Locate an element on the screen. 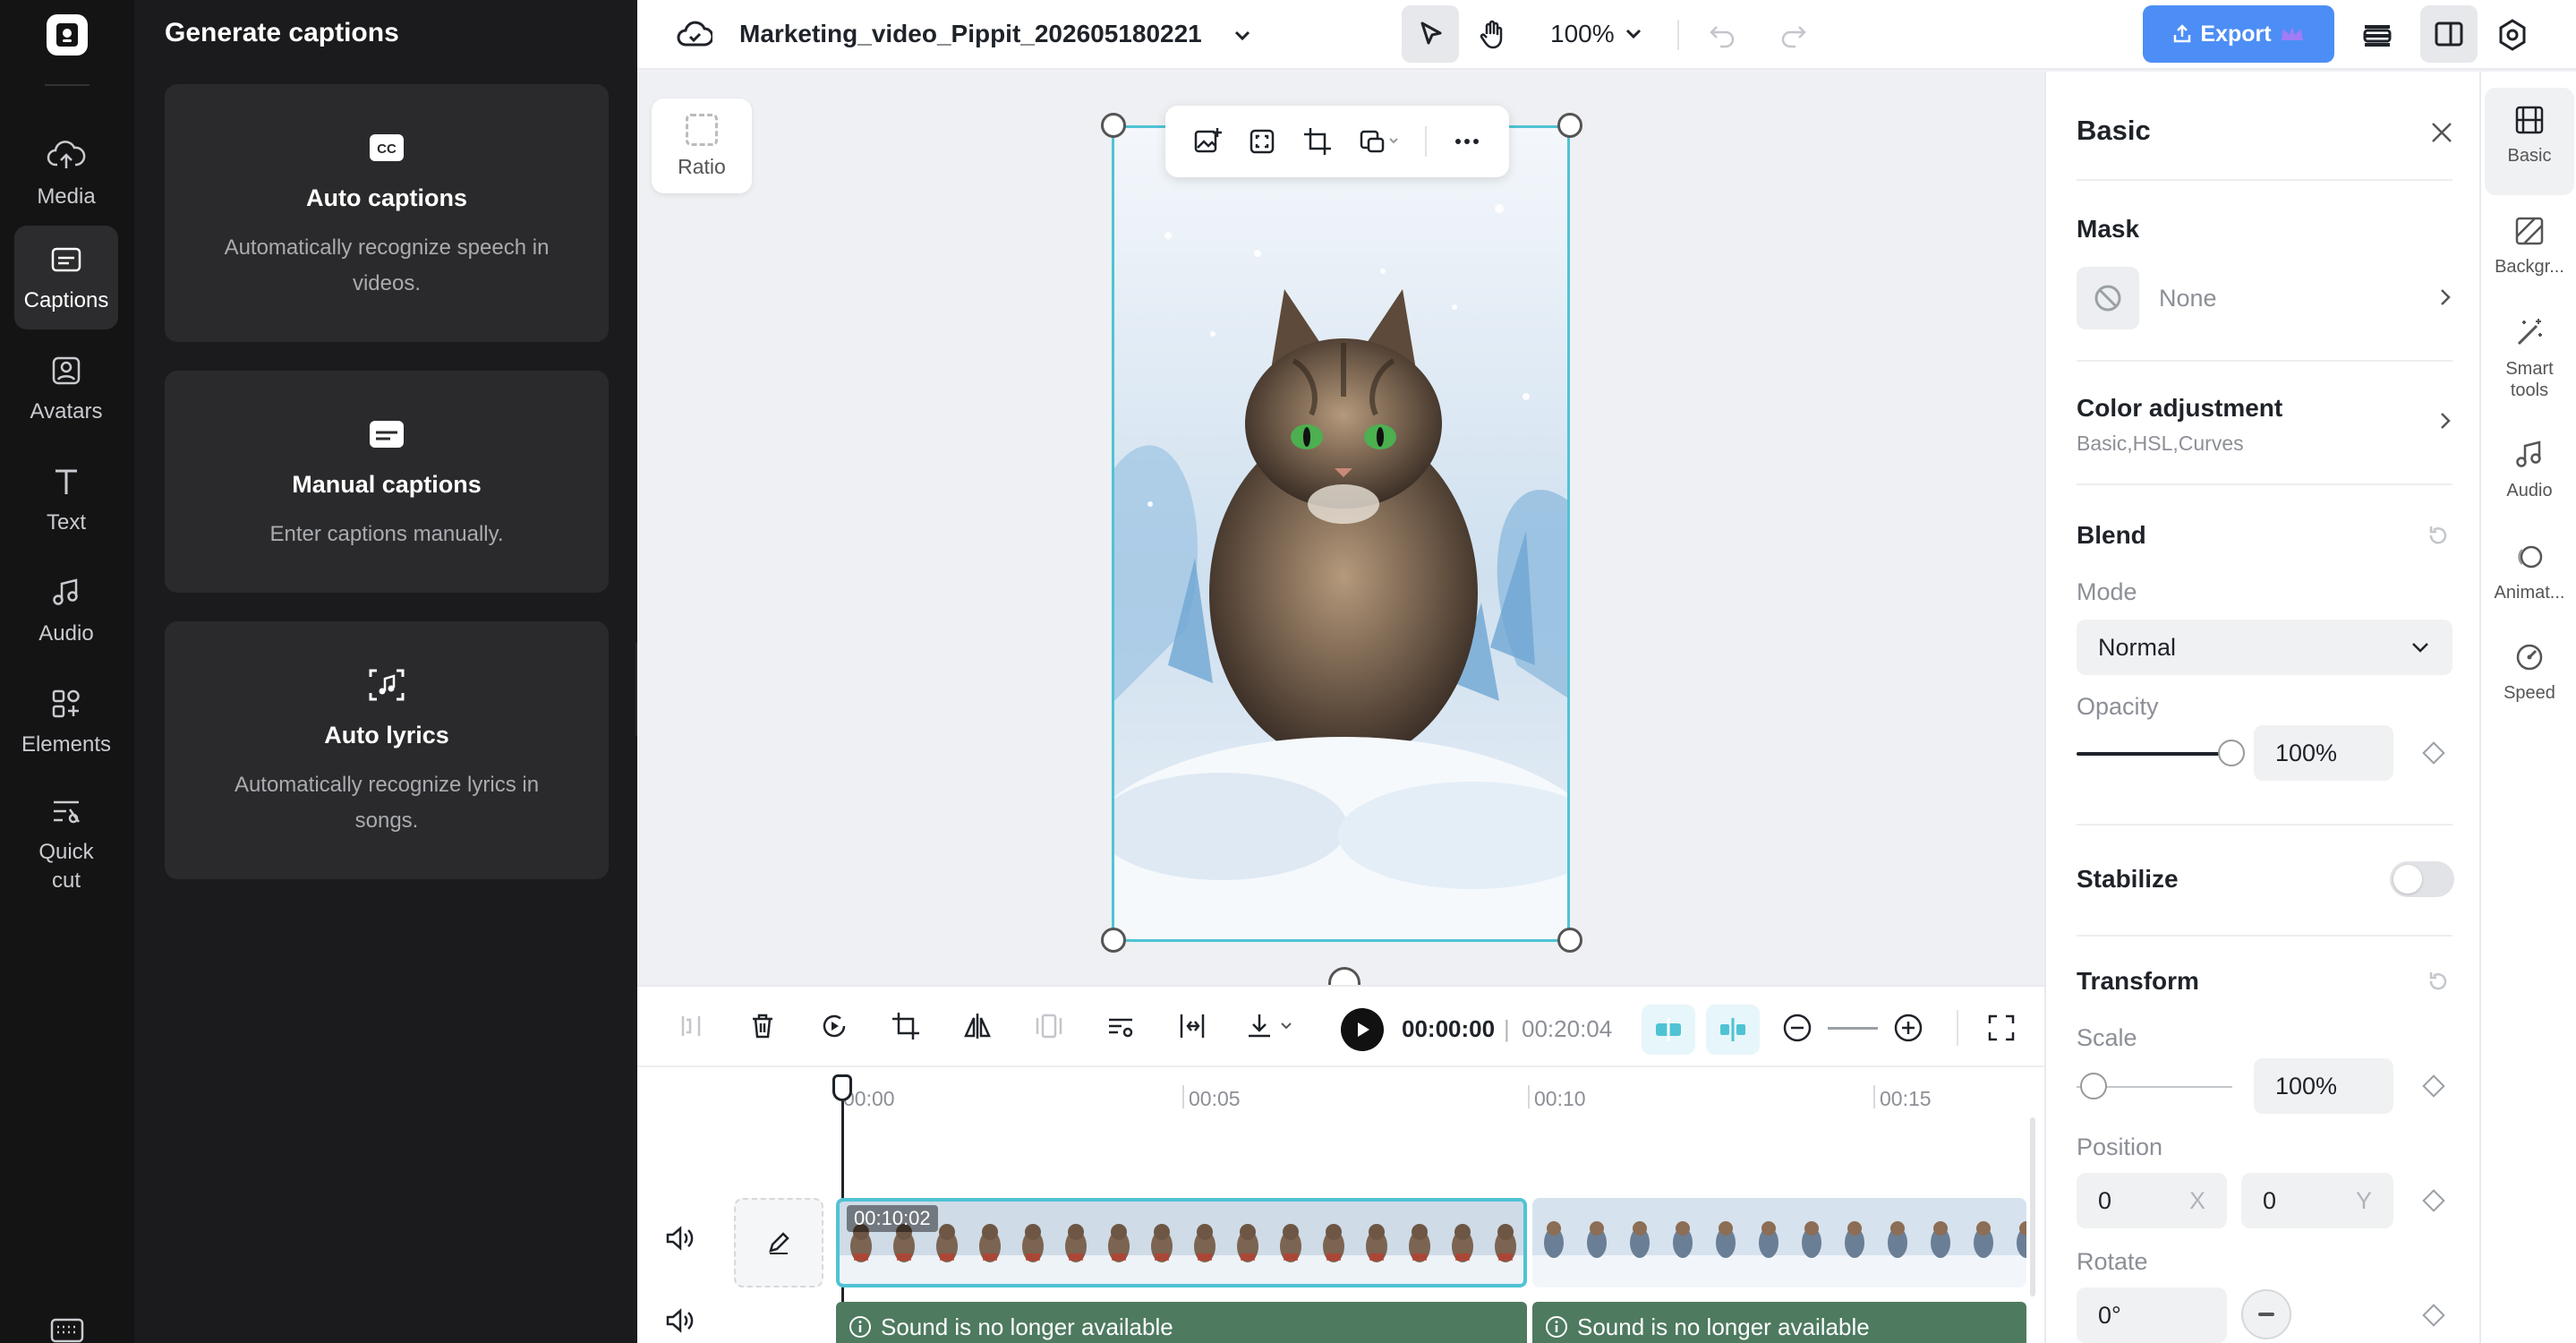 This screenshot has height=1343, width=2576. keyboard-icon is located at coordinates (67, 1330).